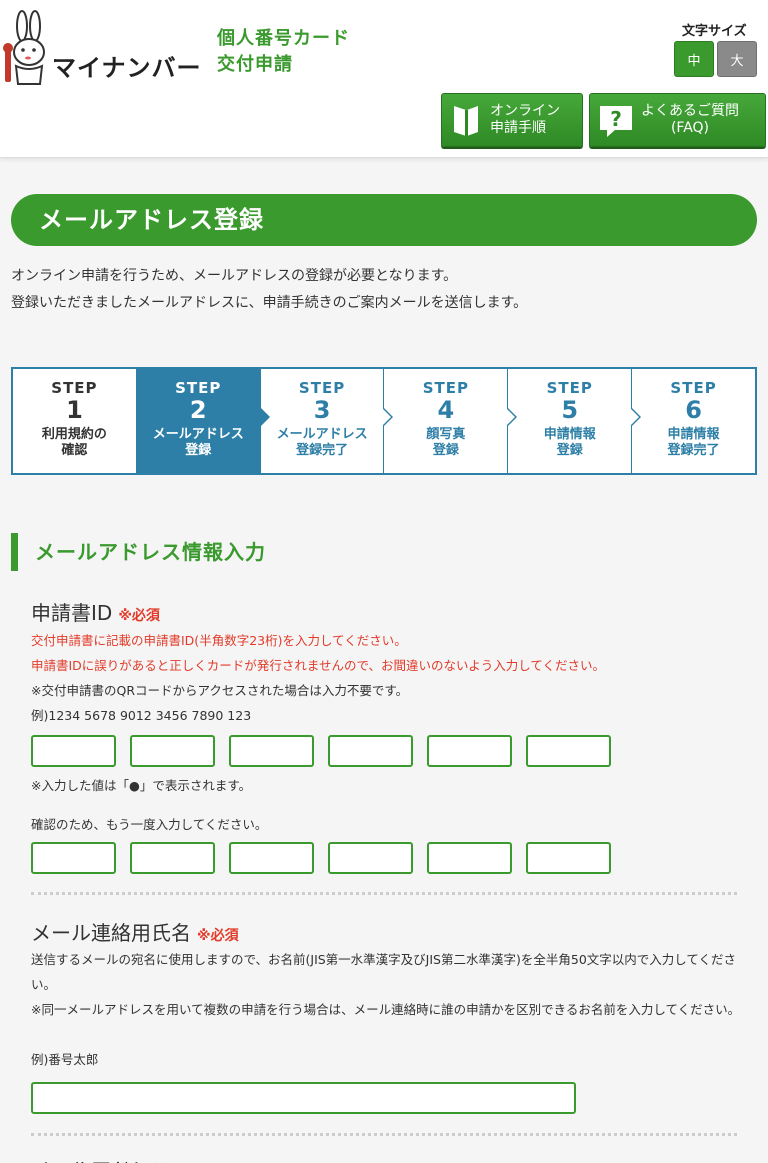 This screenshot has height=1163, width=768. Describe the element at coordinates (74, 418) in the screenshot. I see `step-1: STEP 1 利用規約の 確認` at that location.